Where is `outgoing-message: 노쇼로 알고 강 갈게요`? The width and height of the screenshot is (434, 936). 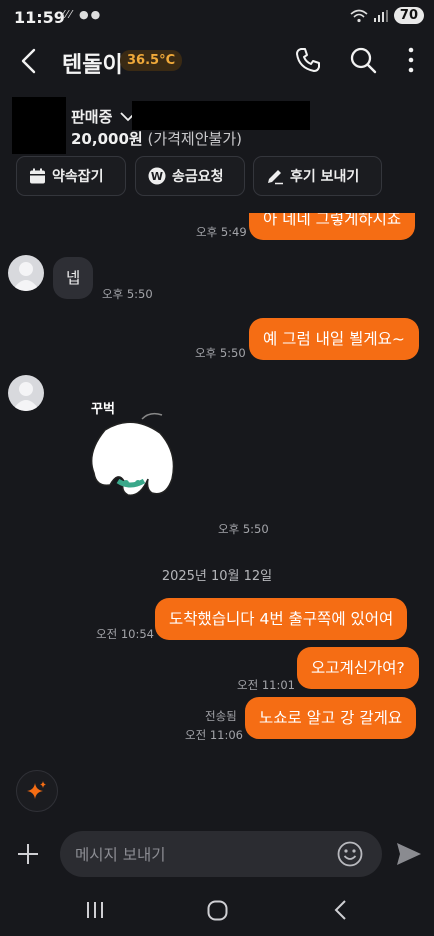
outgoing-message: 노쇼로 알고 강 갈게요 is located at coordinates (331, 718).